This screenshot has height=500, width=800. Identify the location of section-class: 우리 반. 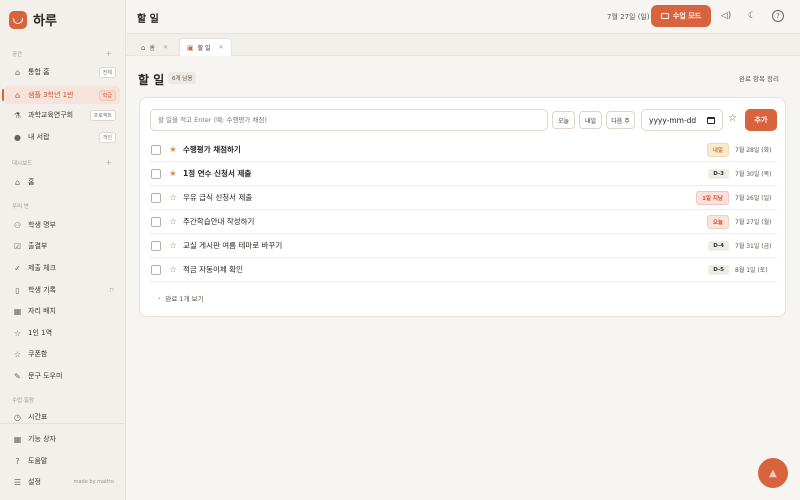
(20, 207).